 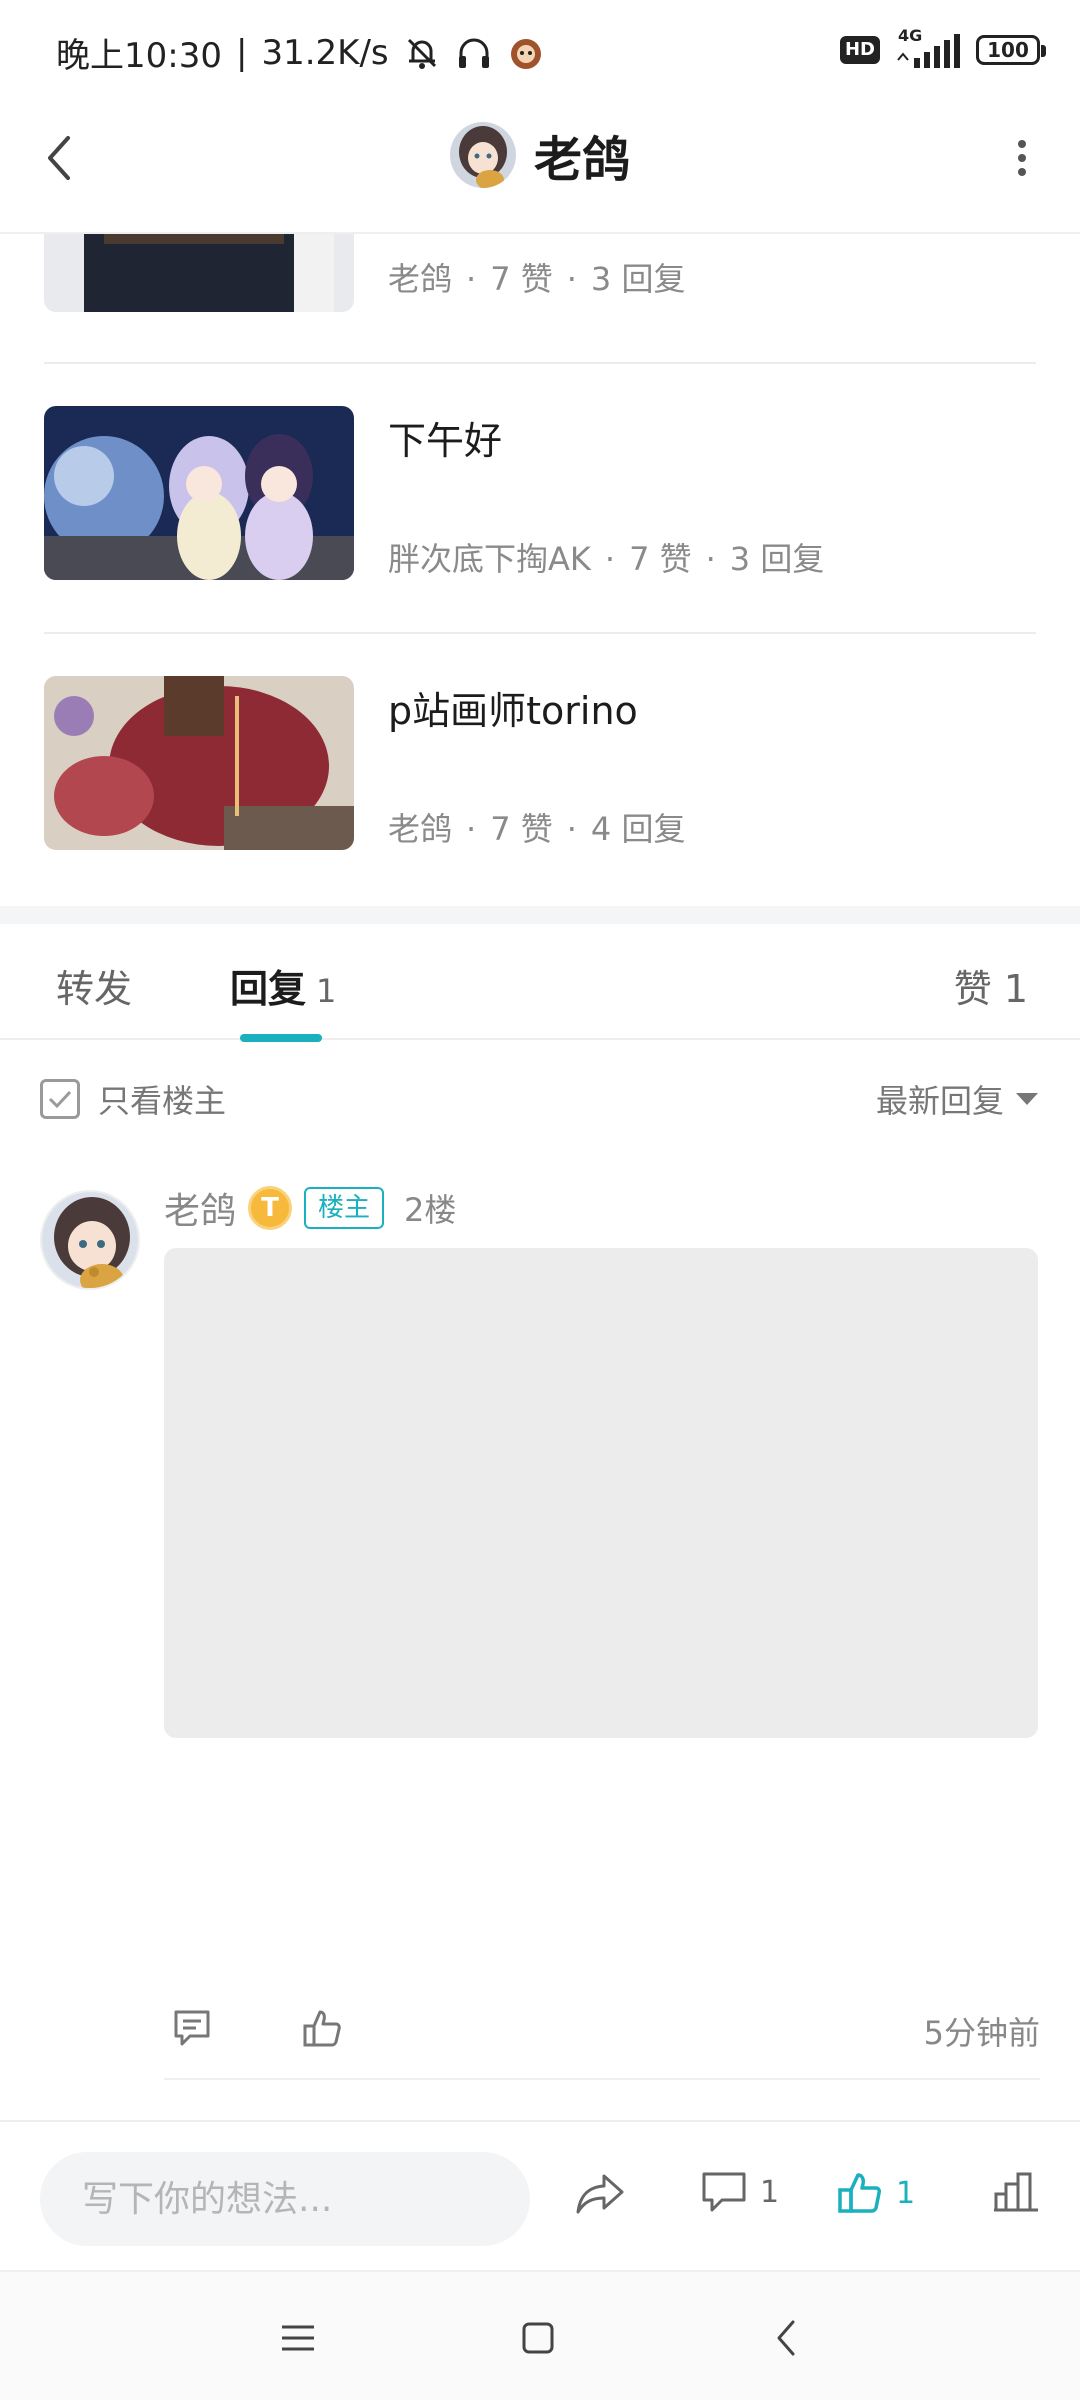 What do you see at coordinates (540, 1098) in the screenshot?
I see `reply-filter-bar: 只看楼主 最新回复` at bounding box center [540, 1098].